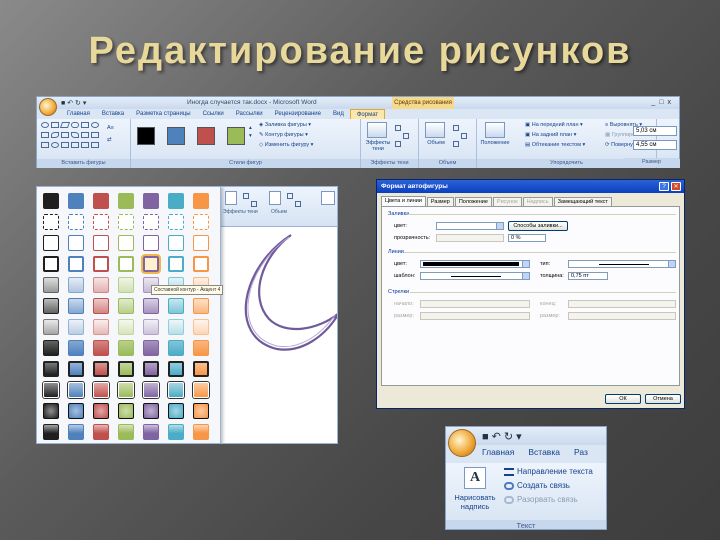  I want to click on cancel-button: Отмена, so click(663, 399).